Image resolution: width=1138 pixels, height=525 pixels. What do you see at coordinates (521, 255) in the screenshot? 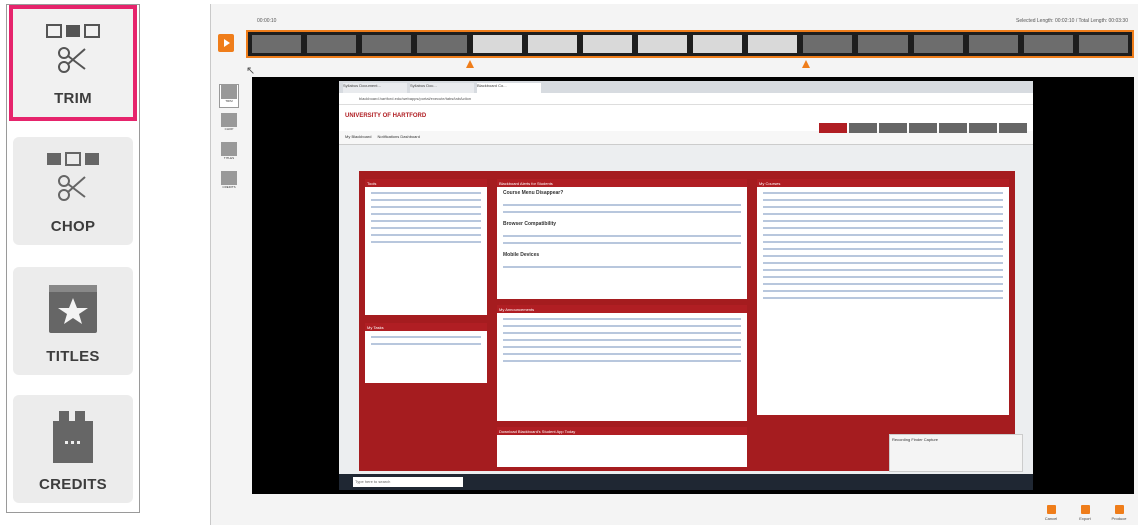
I see `alert-heading: Mobile Devices` at bounding box center [521, 255].